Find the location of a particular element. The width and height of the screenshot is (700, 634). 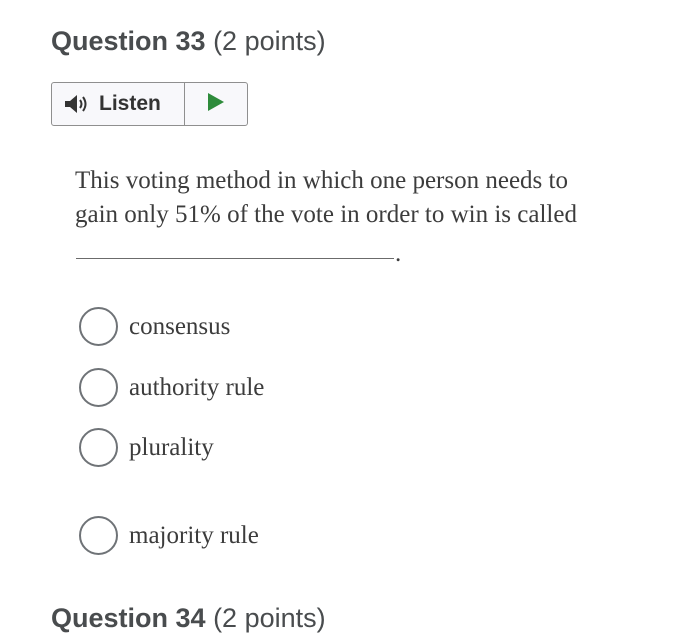

listen-button: Listen is located at coordinates (118, 104).